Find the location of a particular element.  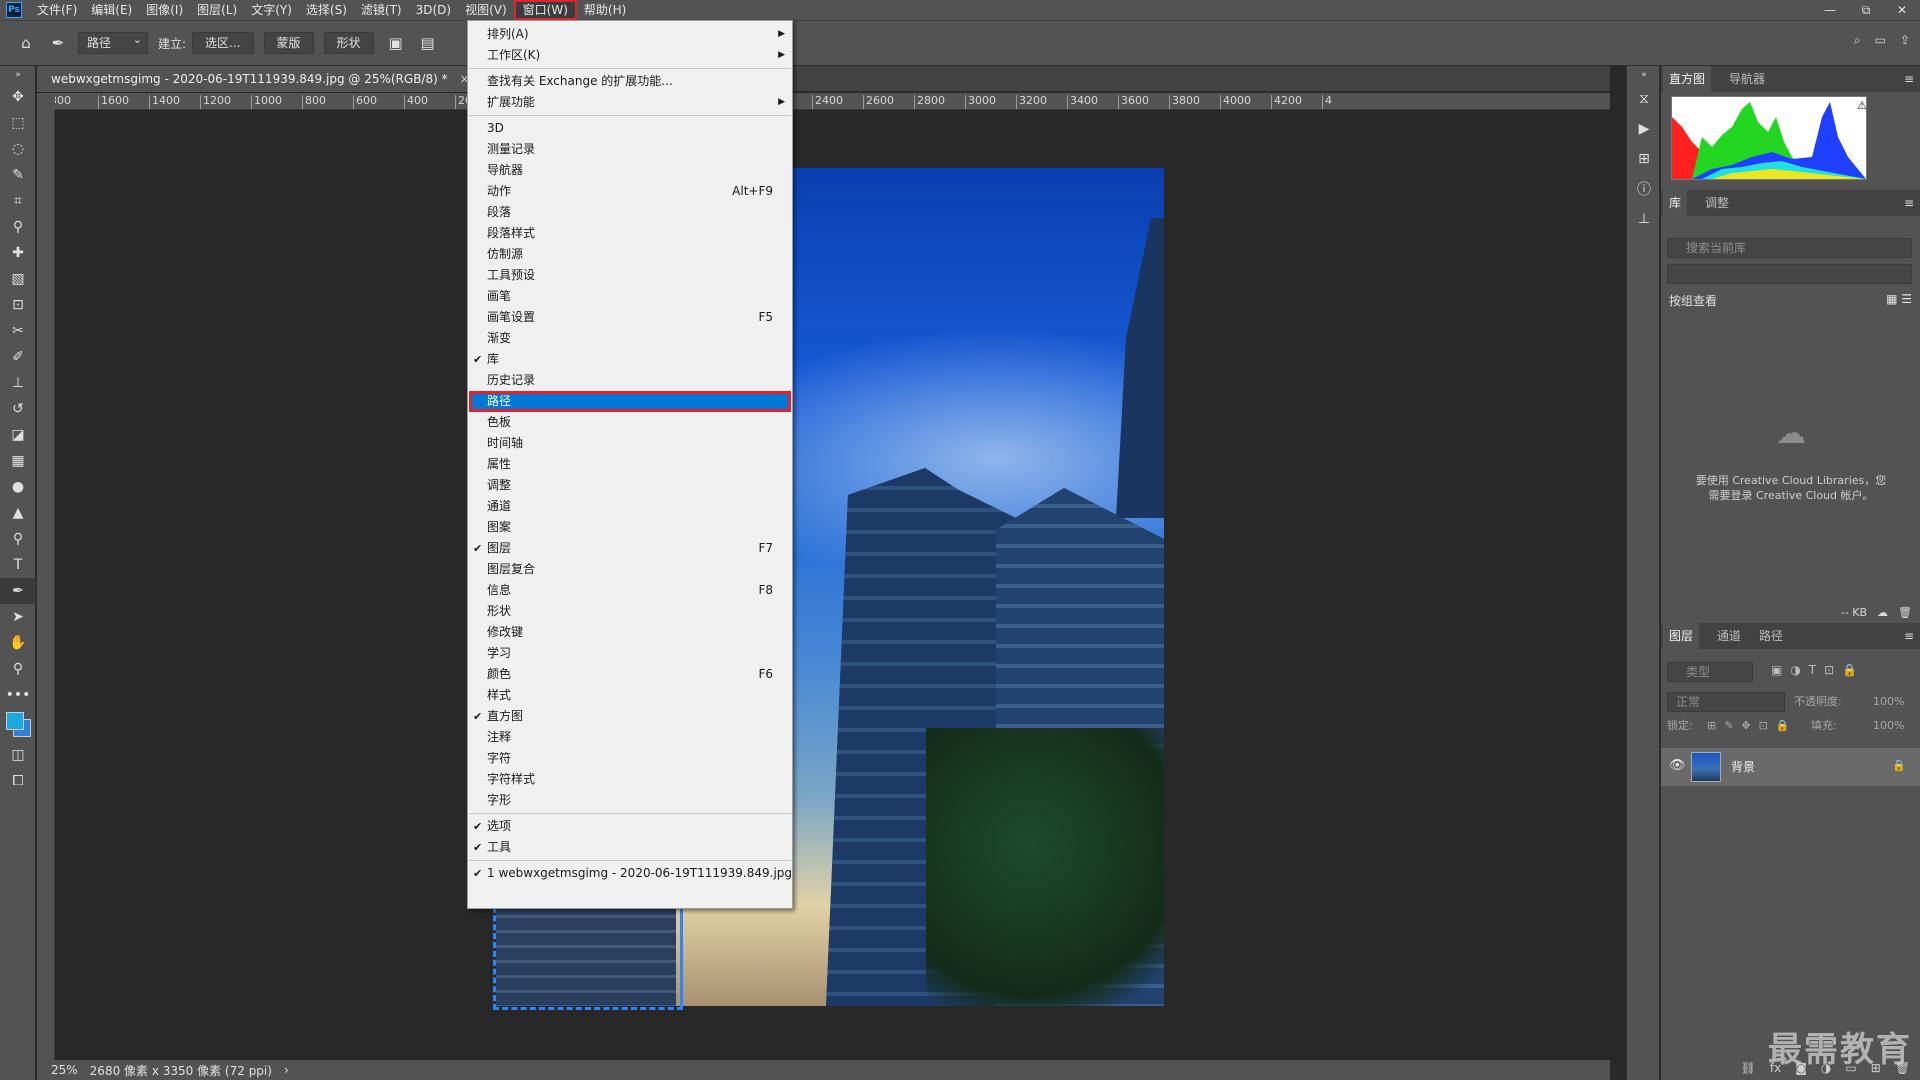

window-menu-item: 色板 is located at coordinates (630, 422).